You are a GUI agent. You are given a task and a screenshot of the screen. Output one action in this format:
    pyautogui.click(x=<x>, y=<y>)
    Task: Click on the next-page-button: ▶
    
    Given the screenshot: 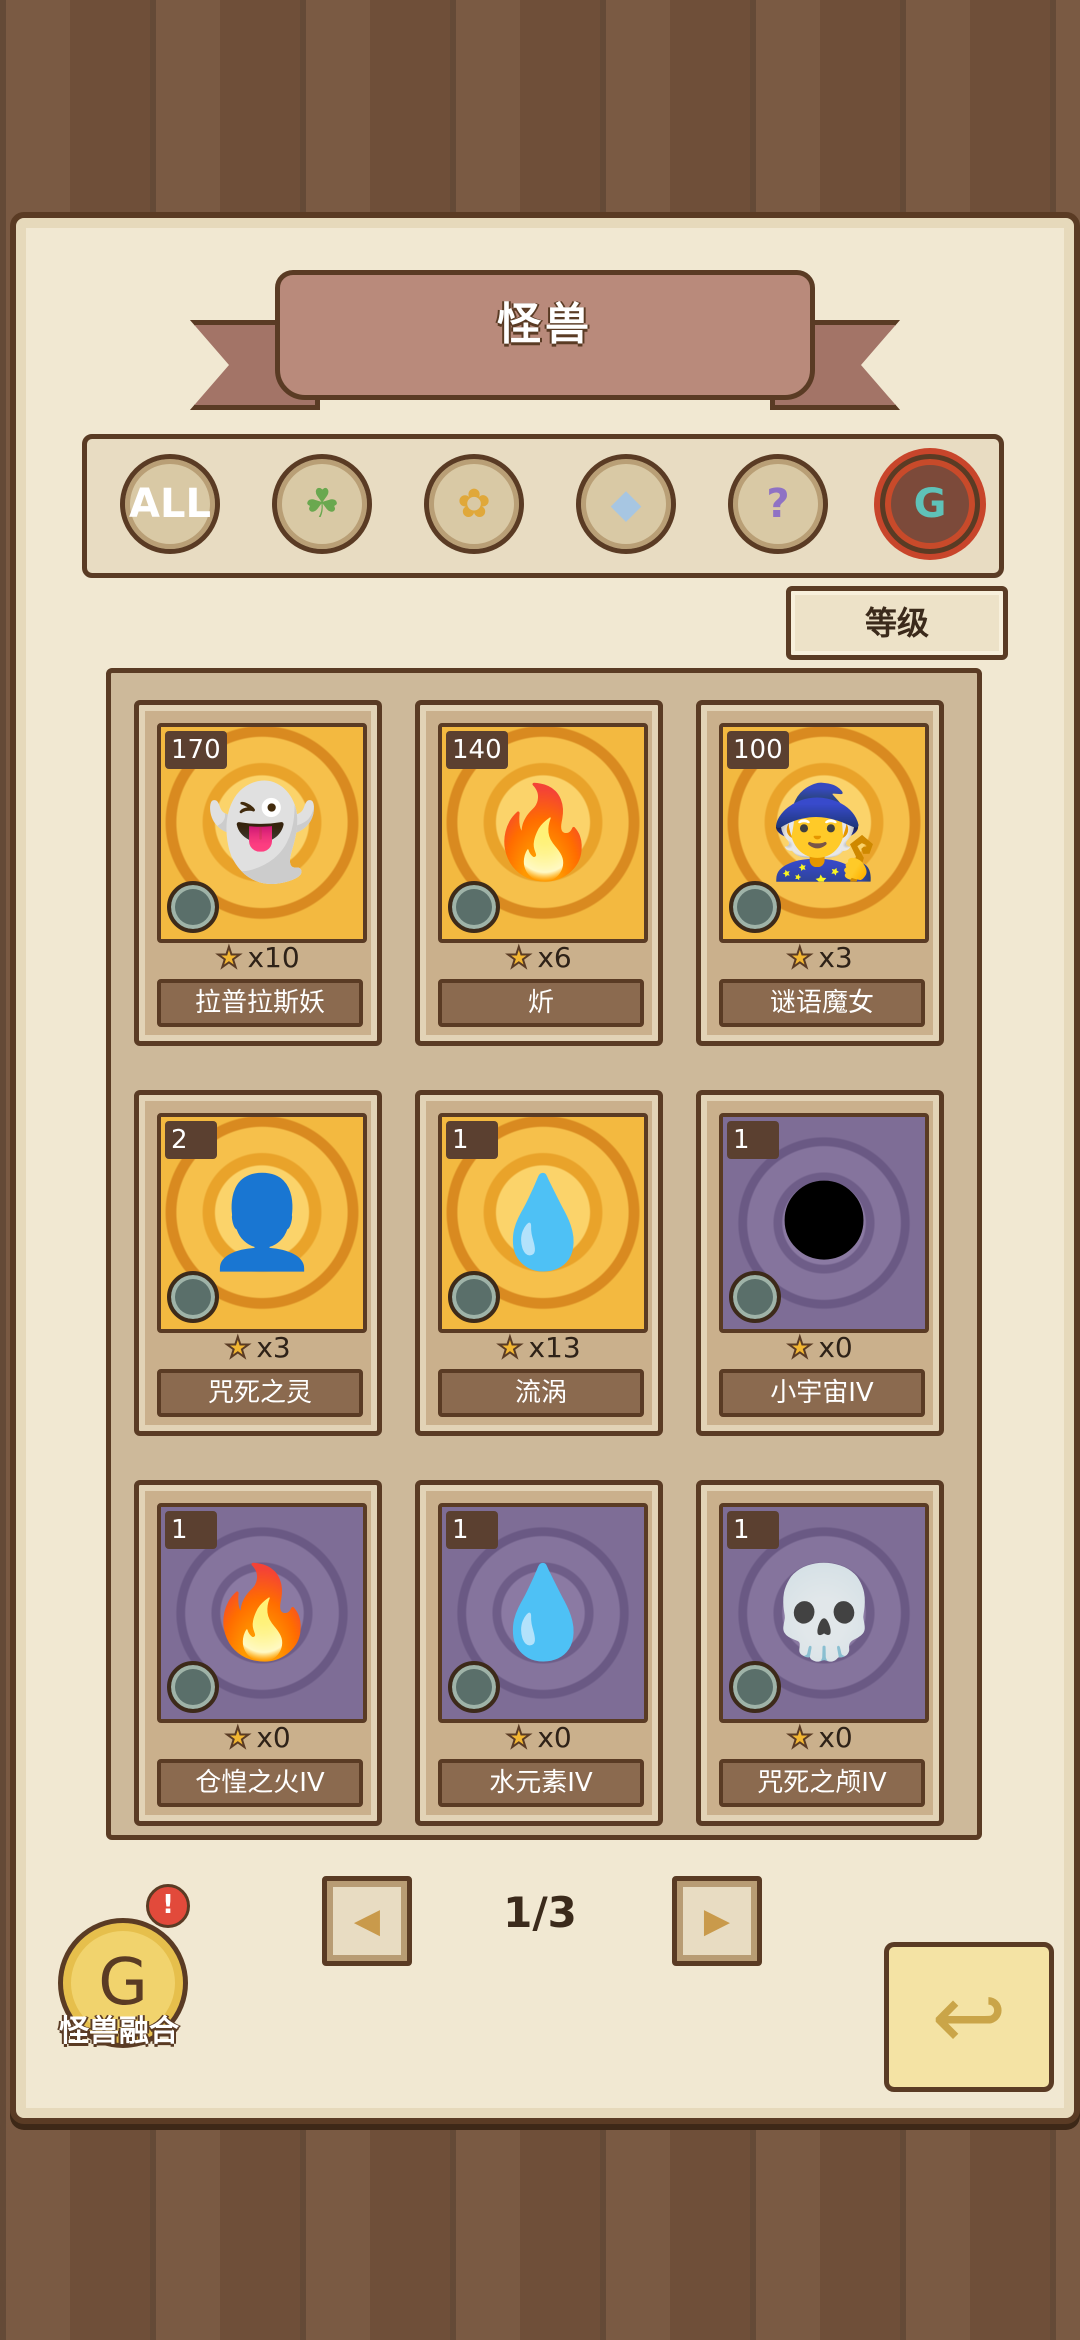 What is the action you would take?
    pyautogui.click(x=717, y=1921)
    